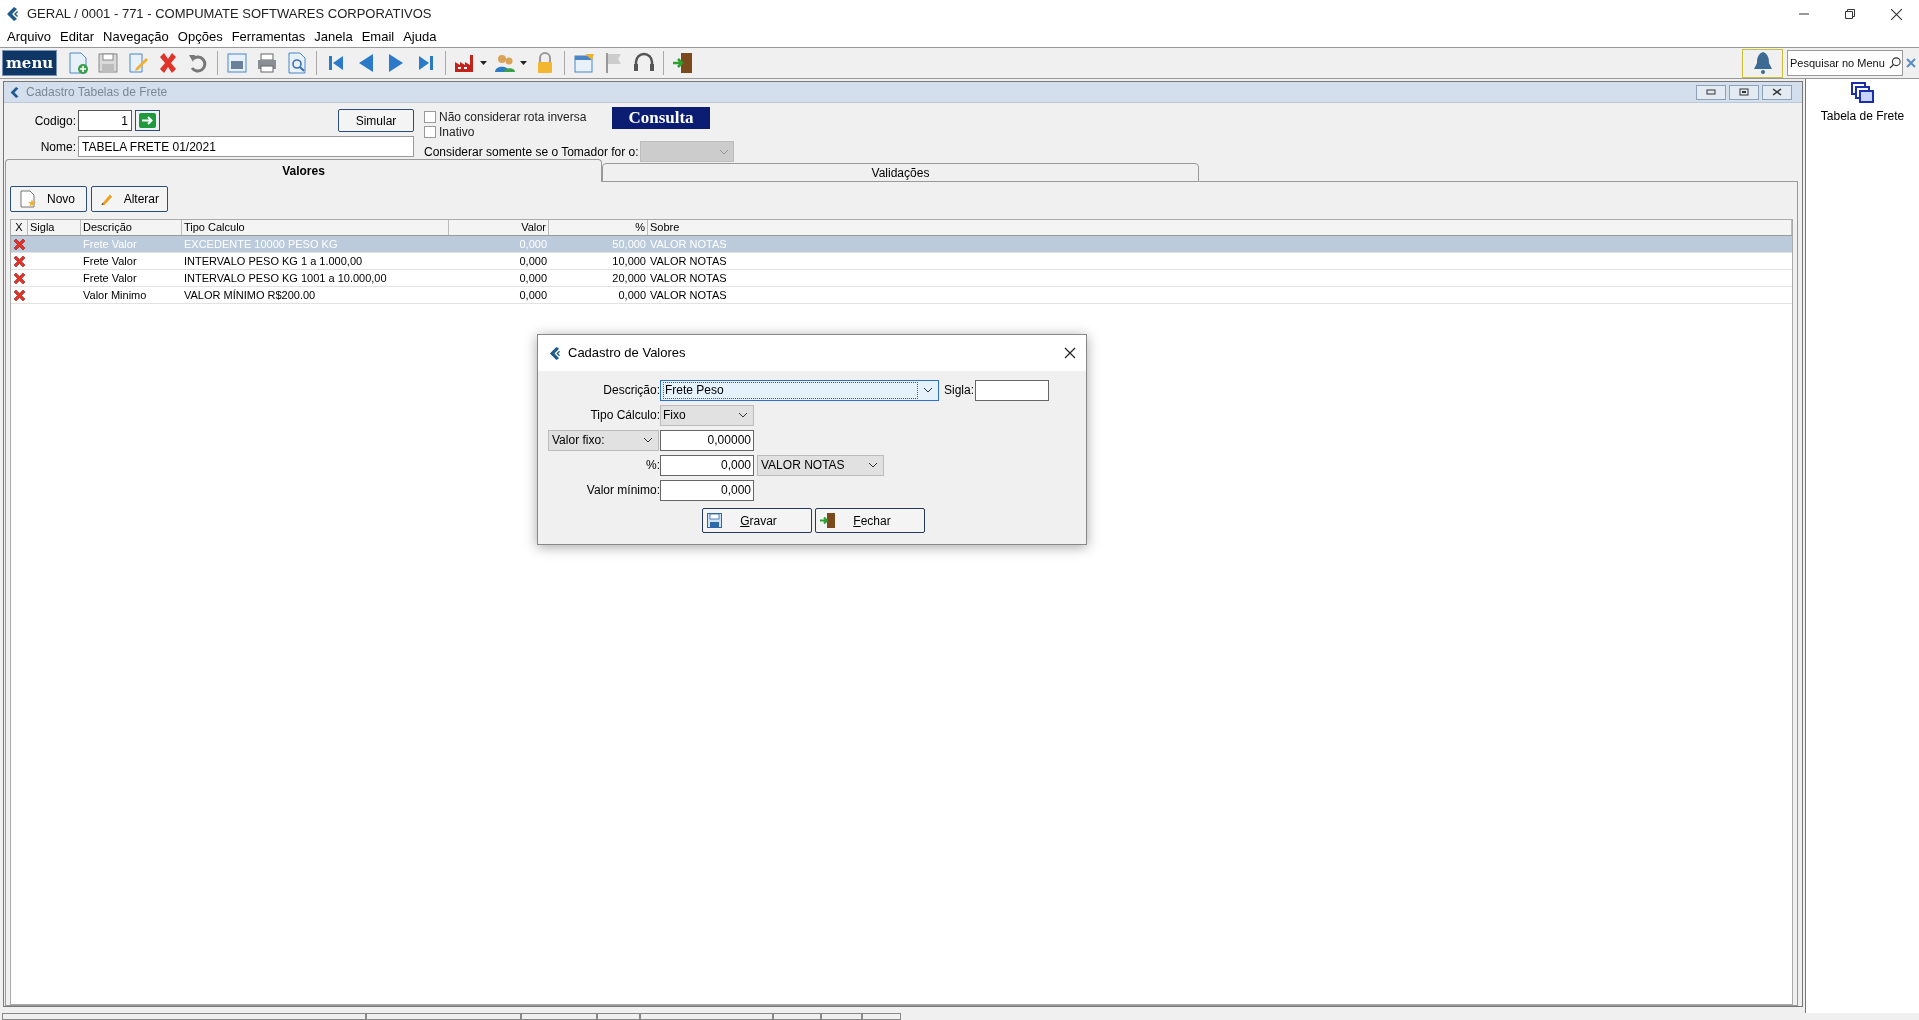 This screenshot has height=1020, width=1919. Describe the element at coordinates (29, 37) in the screenshot. I see `menu-item: Arquivo` at that location.